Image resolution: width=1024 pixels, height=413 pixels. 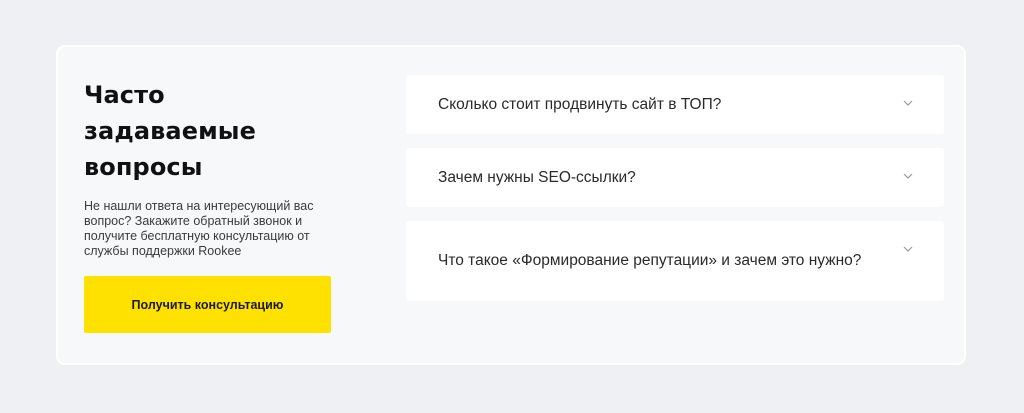 I want to click on faq-title: Часто задаваемые вопросы, so click(x=170, y=131).